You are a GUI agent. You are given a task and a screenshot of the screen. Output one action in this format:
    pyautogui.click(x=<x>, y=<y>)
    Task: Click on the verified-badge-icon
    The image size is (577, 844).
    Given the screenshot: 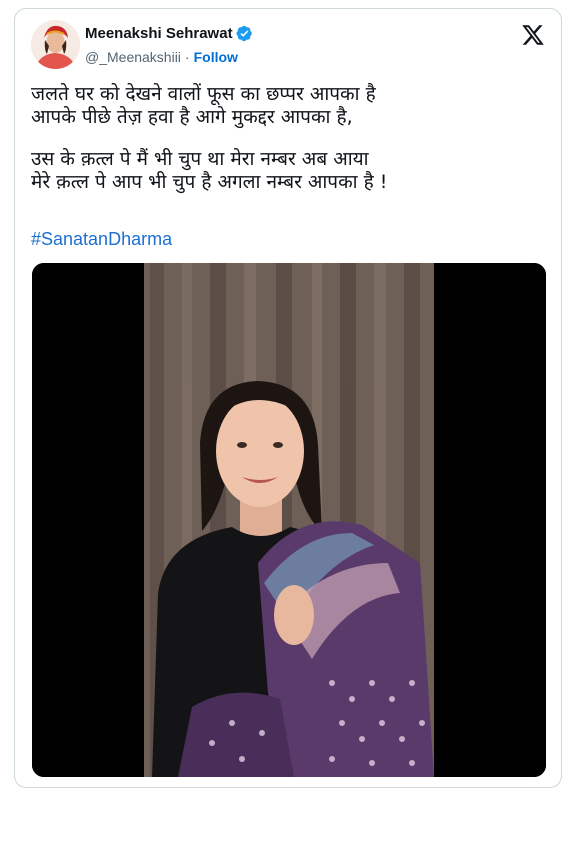 What is the action you would take?
    pyautogui.click(x=244, y=33)
    